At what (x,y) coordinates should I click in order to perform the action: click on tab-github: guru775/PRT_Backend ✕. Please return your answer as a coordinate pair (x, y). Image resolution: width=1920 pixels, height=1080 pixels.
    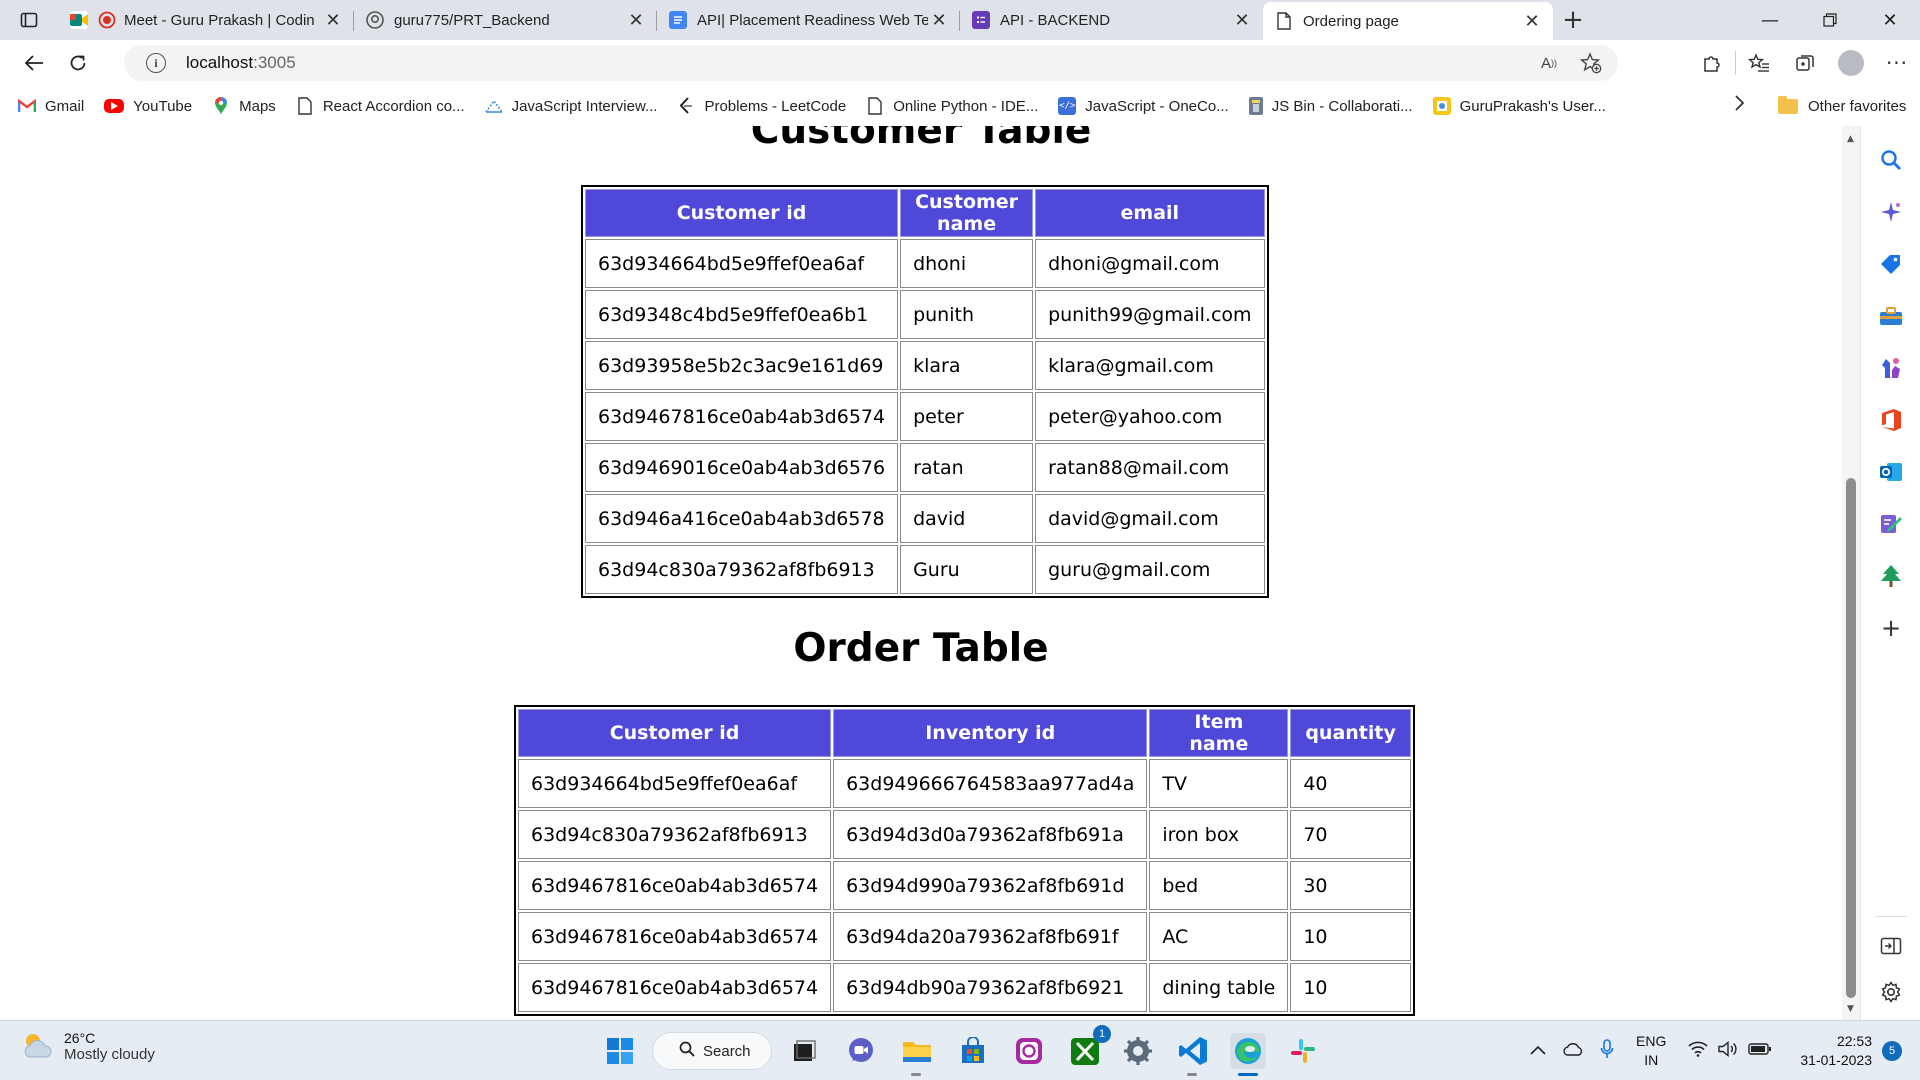
    Looking at the image, I should click on (505, 20).